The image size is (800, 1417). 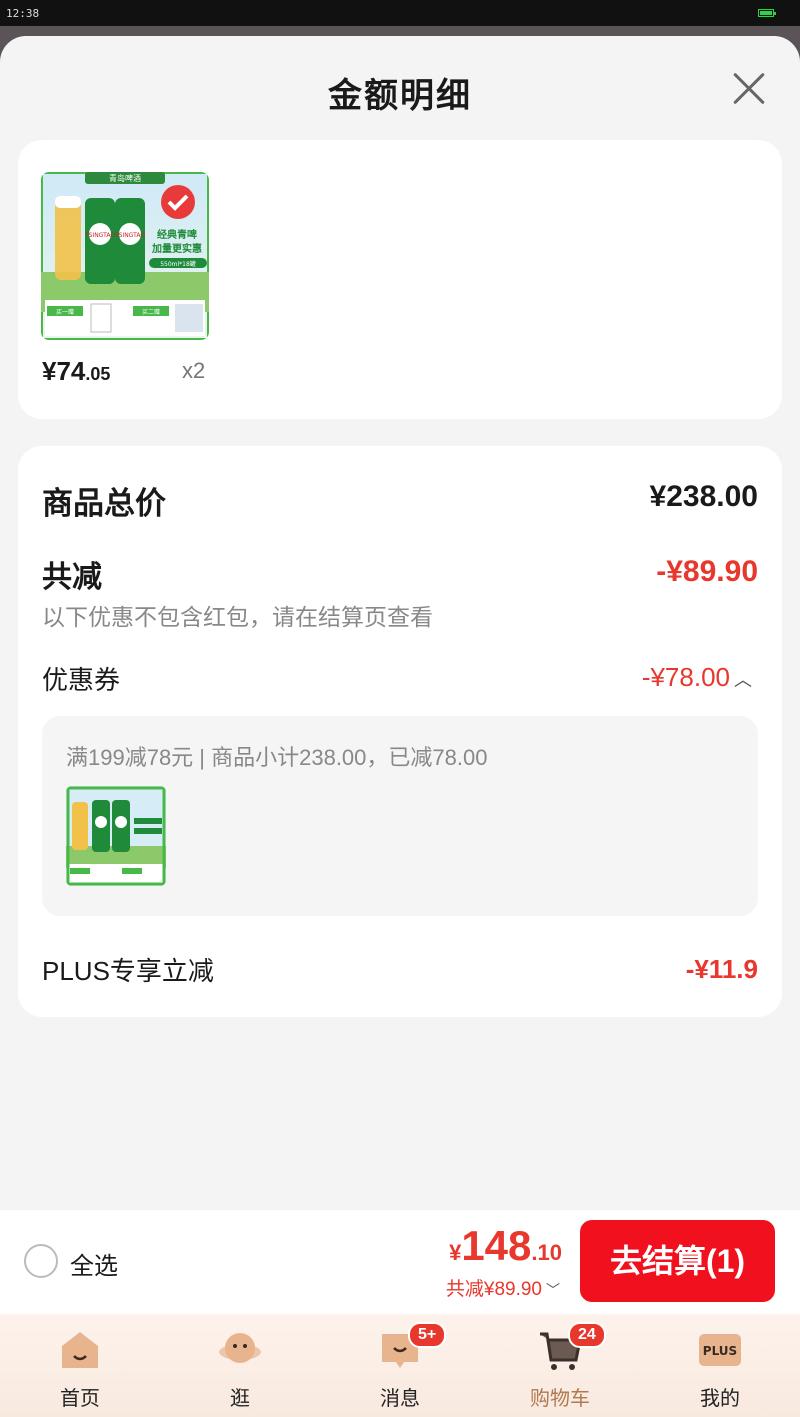 What do you see at coordinates (151, 312) in the screenshot?
I see `svg-text: 买二赠` at bounding box center [151, 312].